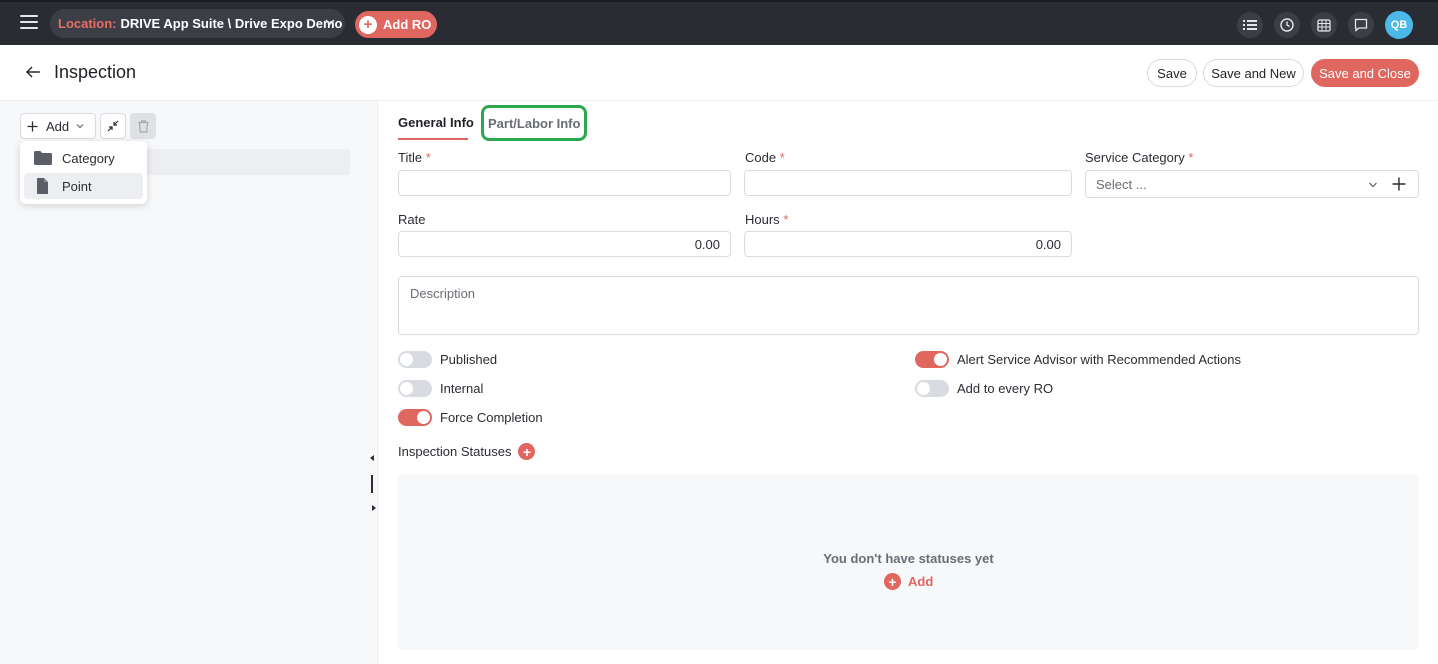 The image size is (1438, 664). I want to click on toggle-add-to-every-ro: Add to every RO, so click(984, 388).